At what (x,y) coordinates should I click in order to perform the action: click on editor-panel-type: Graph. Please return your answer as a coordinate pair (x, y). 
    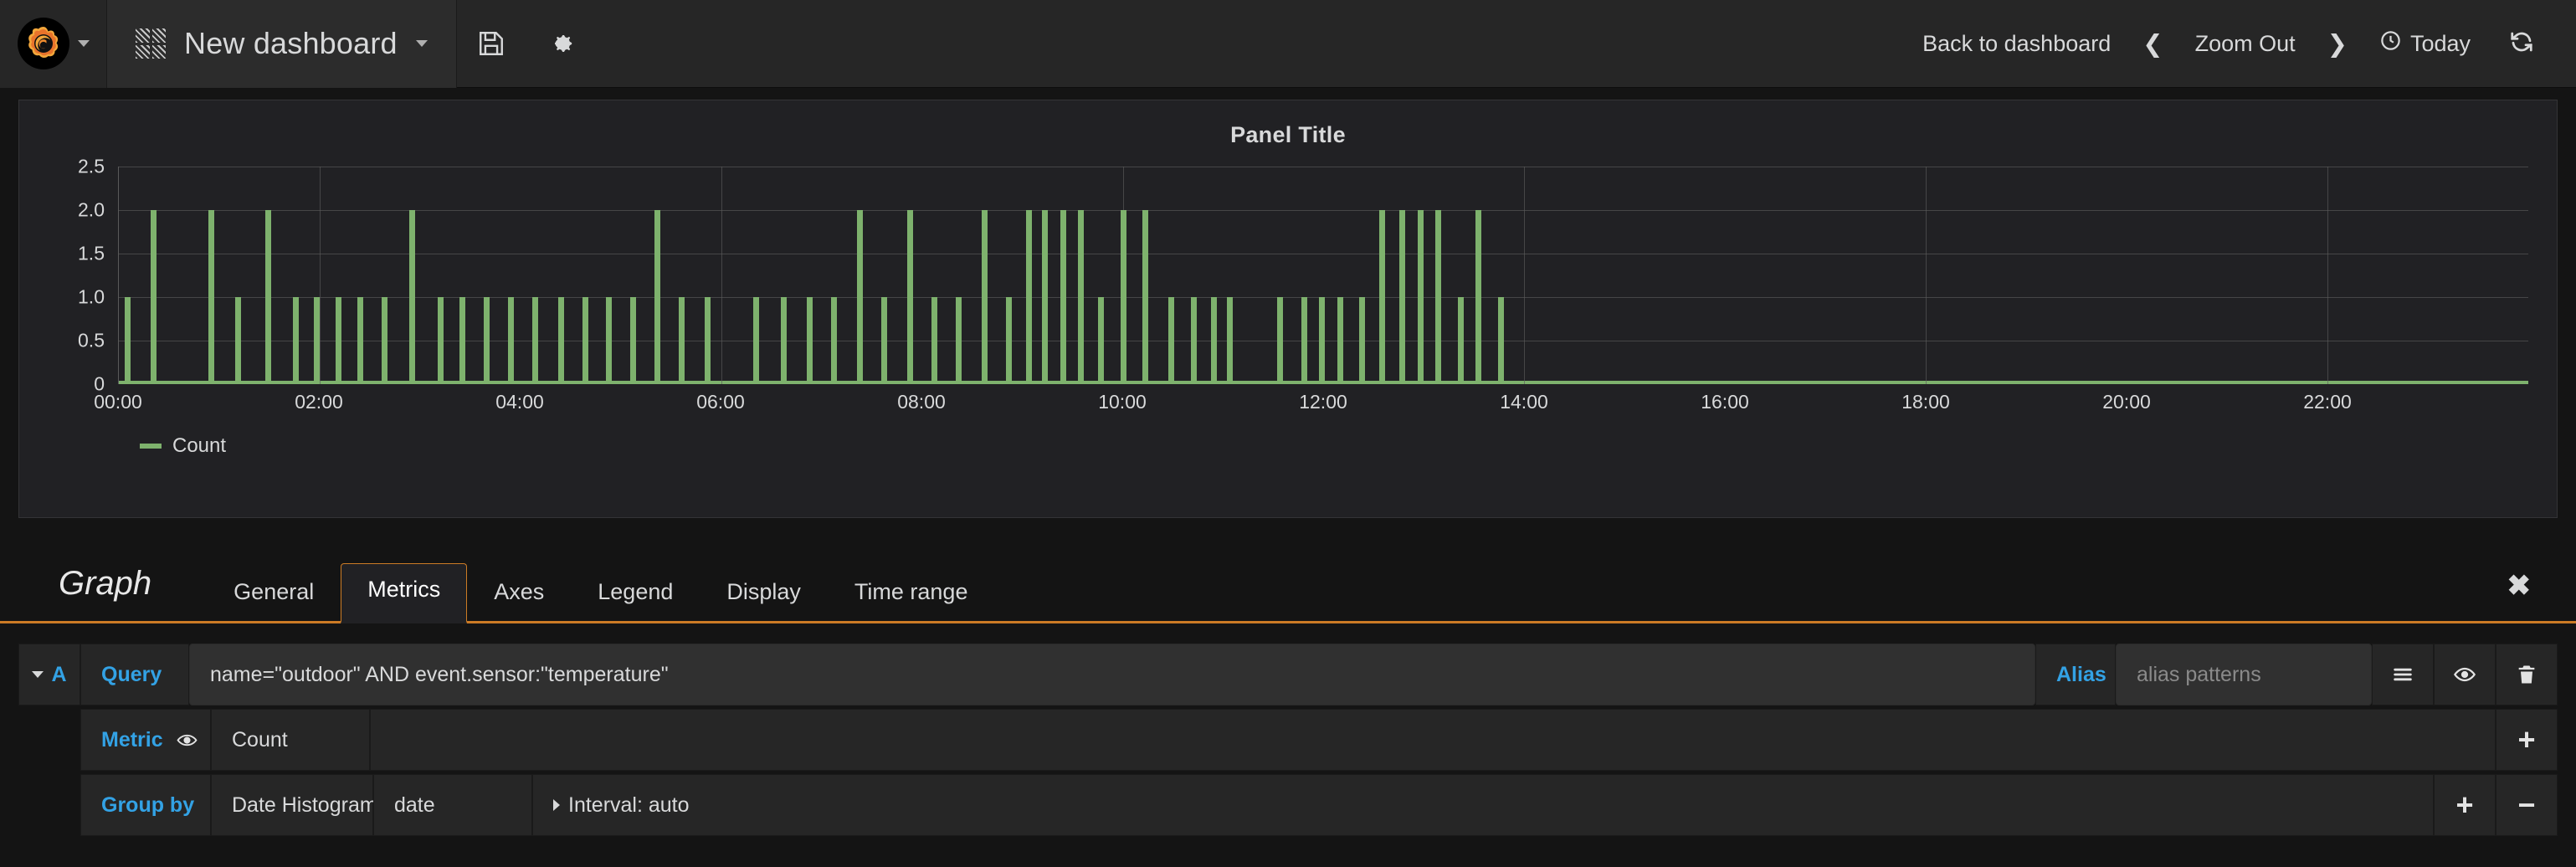
    Looking at the image, I should click on (105, 583).